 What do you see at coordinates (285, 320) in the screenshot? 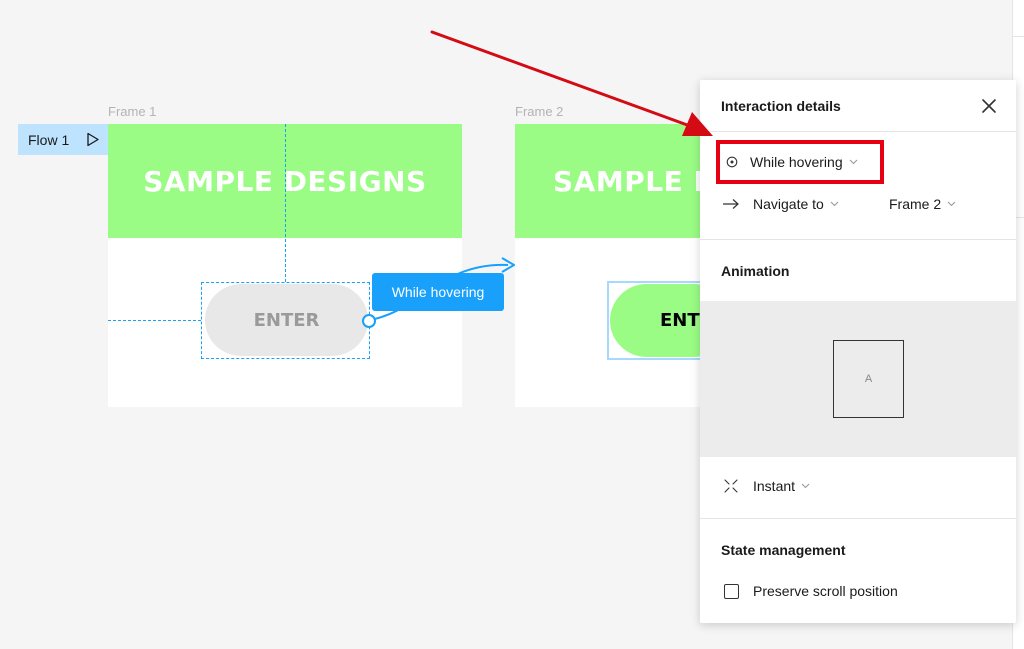
I see `selection-box` at bounding box center [285, 320].